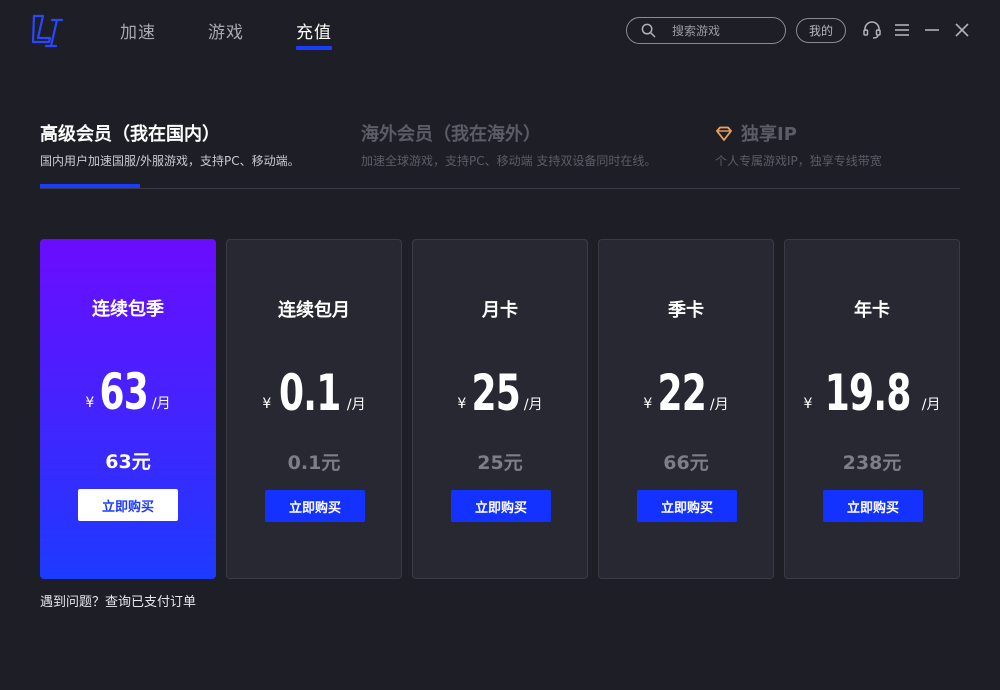  What do you see at coordinates (724, 133) in the screenshot?
I see `diamond-icon` at bounding box center [724, 133].